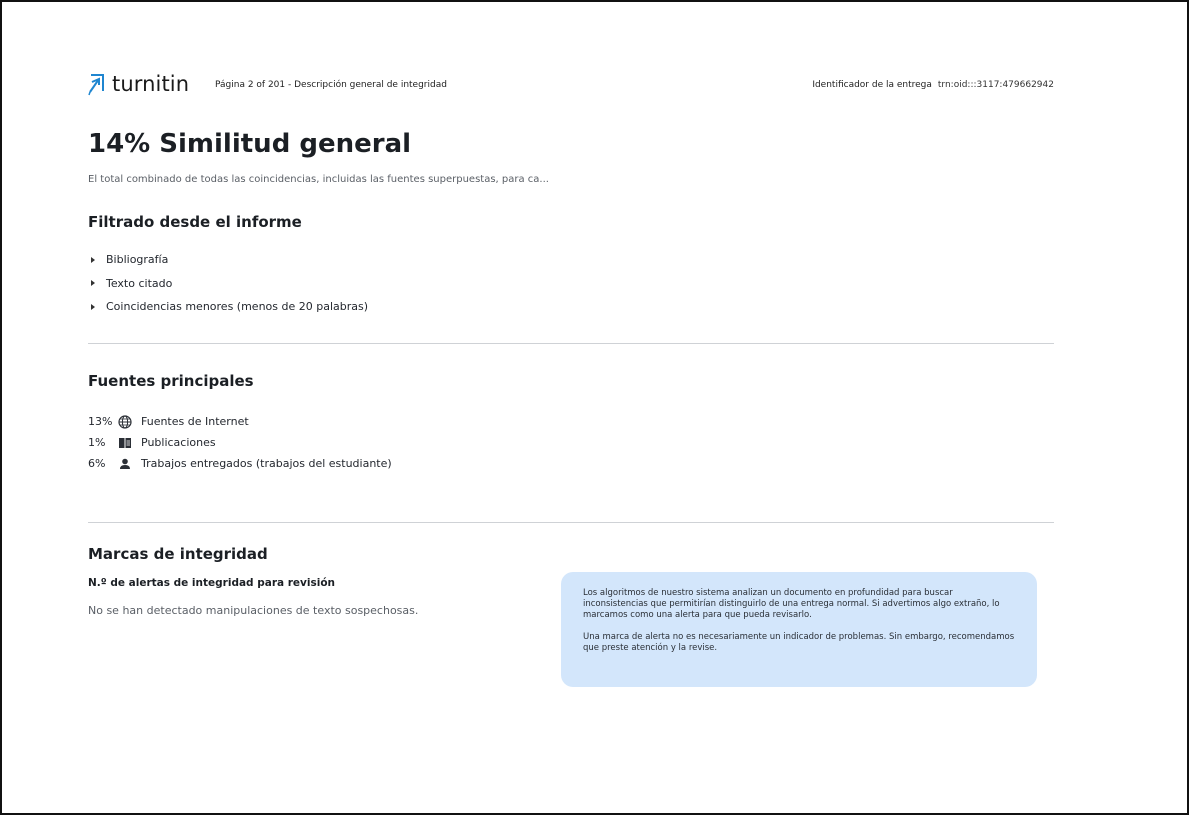 This screenshot has width=1193, height=815. What do you see at coordinates (137, 260) in the screenshot?
I see `filtered-item-label: Bibliografía` at bounding box center [137, 260].